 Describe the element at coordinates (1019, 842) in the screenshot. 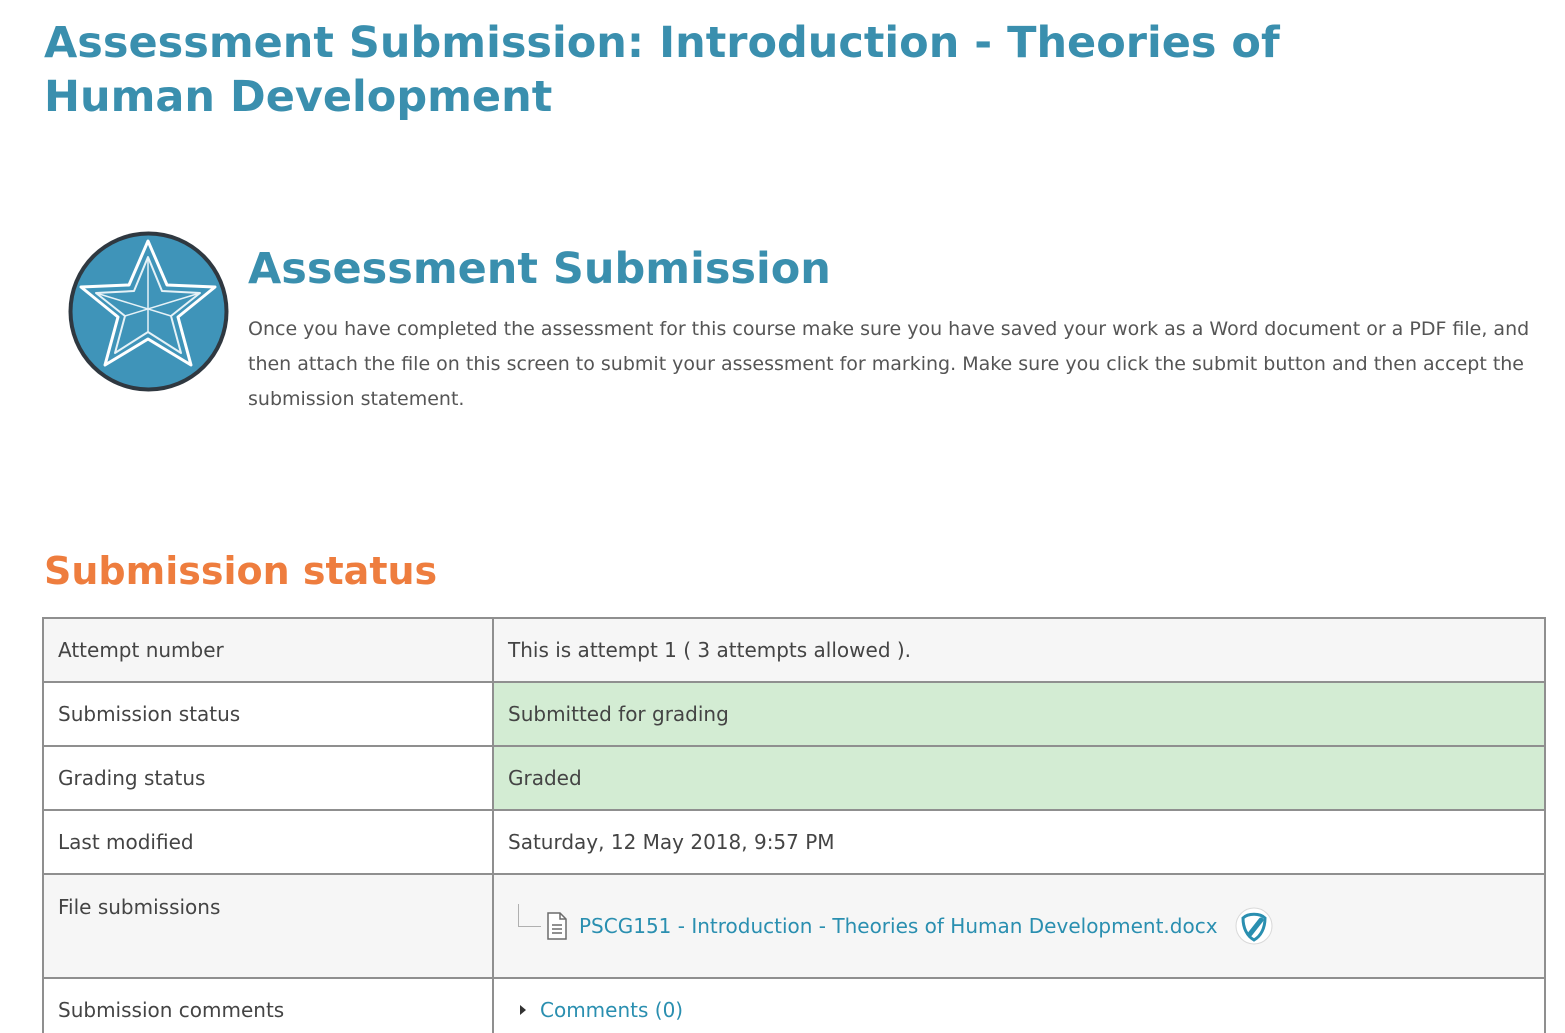

I see `last-modified-value: Saturday, 12 May 2018, 9:57 PM` at that location.